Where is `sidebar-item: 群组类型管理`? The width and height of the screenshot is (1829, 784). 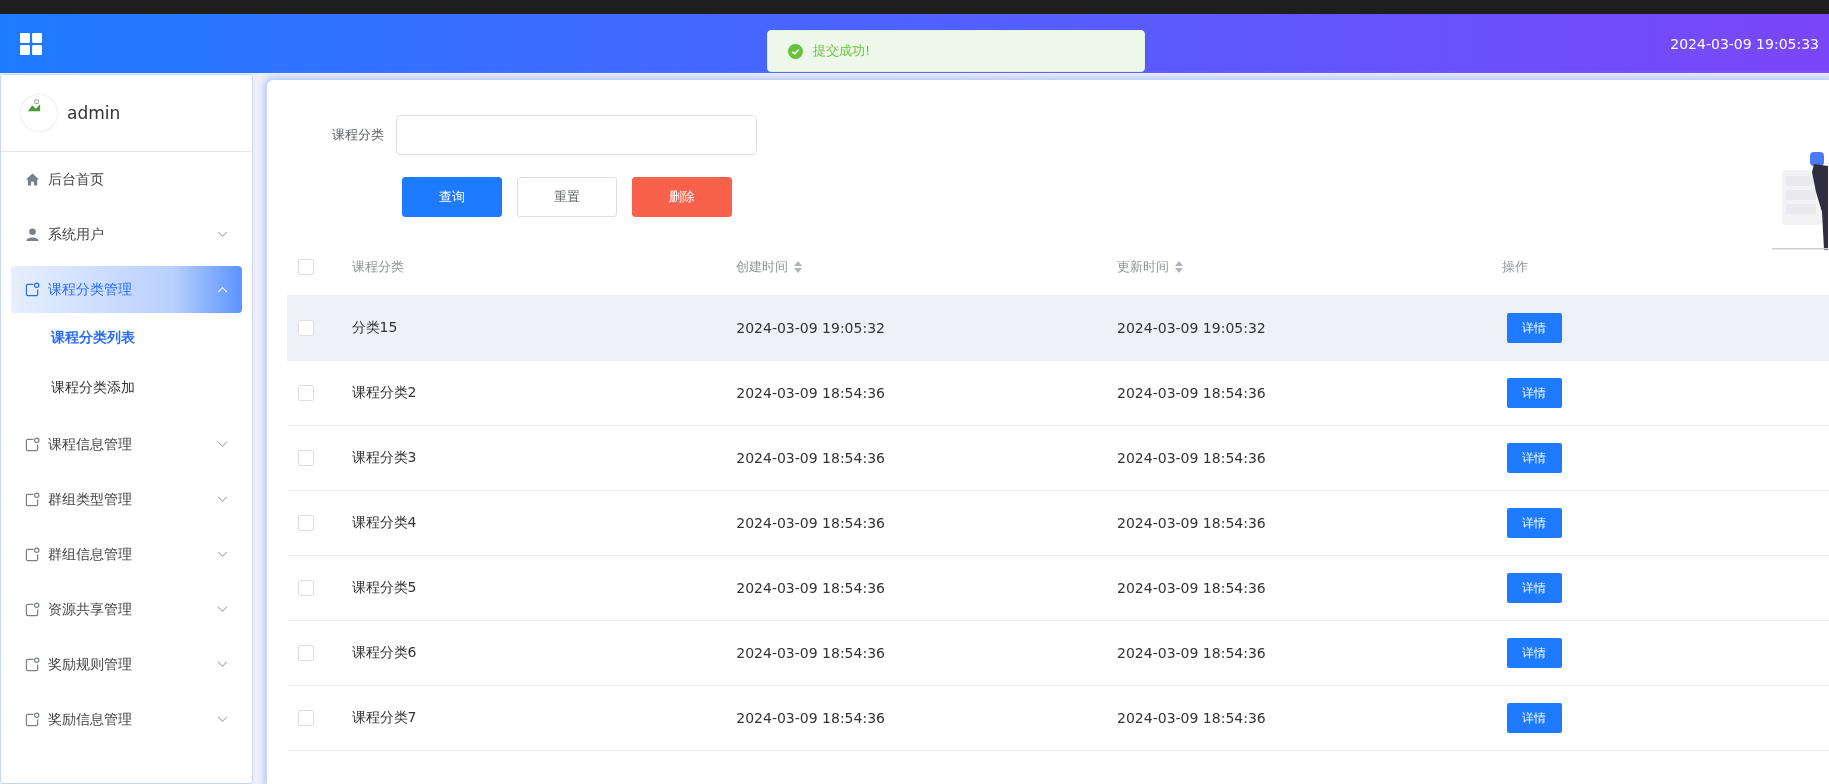
sidebar-item: 群组类型管理 is located at coordinates (126, 499).